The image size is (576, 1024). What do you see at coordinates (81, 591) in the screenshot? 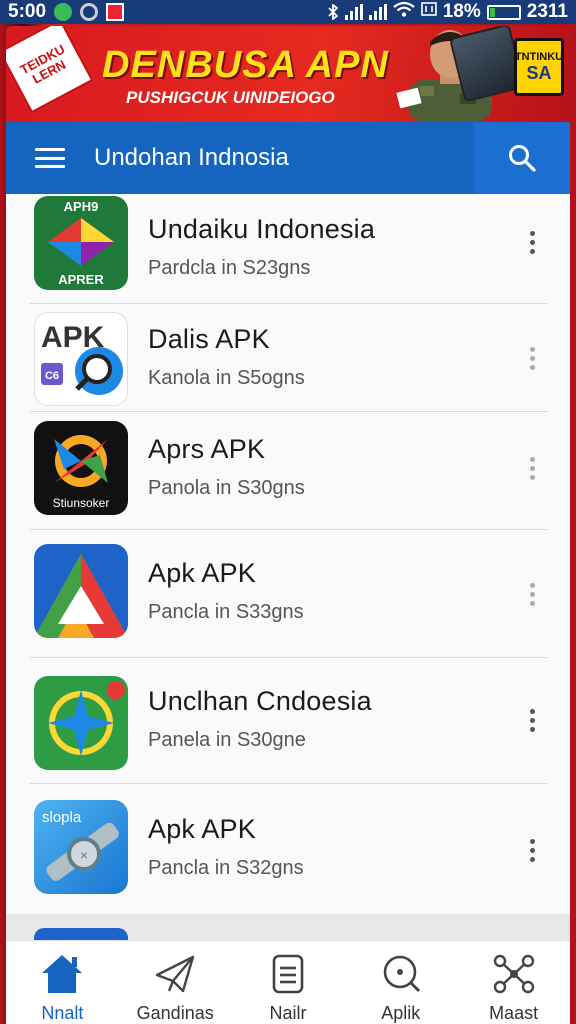
I see `triangle-drive-icon` at bounding box center [81, 591].